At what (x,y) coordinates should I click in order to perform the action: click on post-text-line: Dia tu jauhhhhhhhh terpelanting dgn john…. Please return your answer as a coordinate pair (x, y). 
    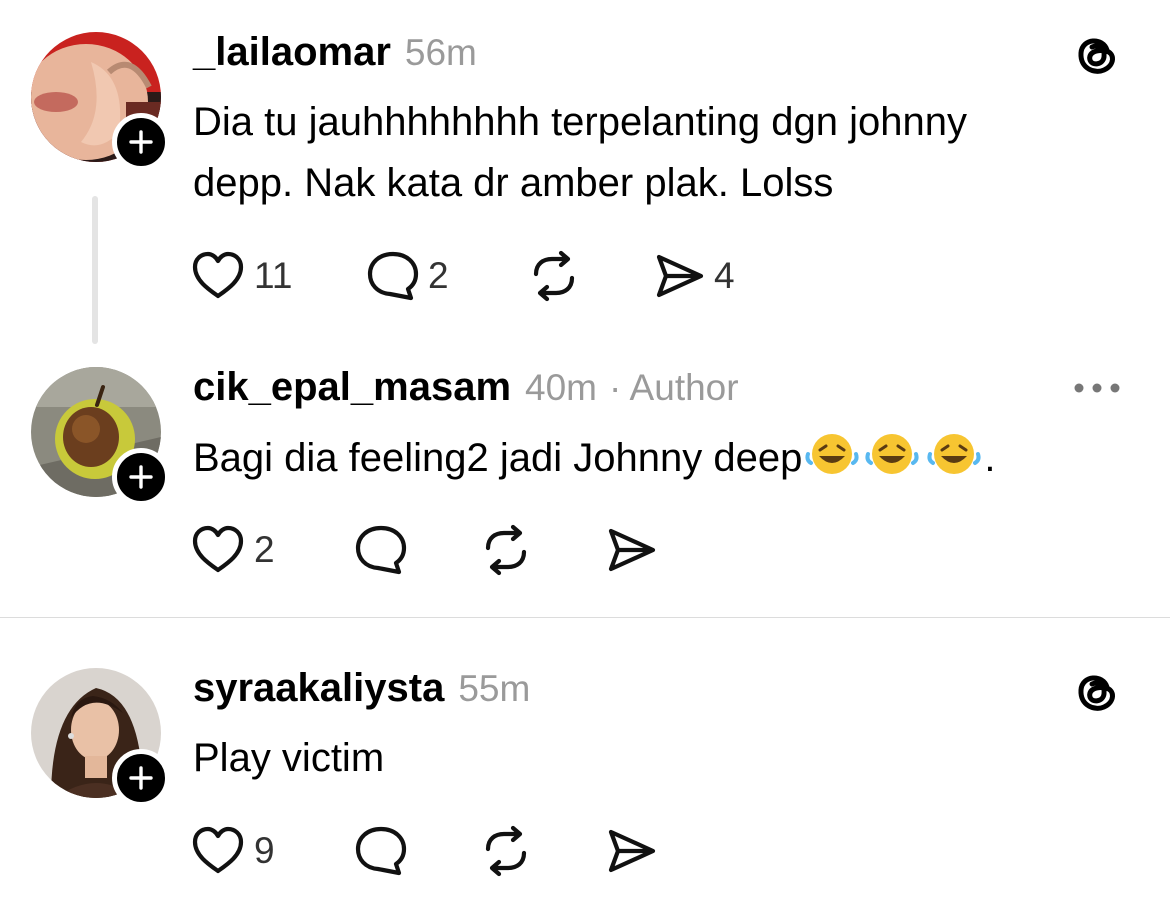
    Looking at the image, I should click on (580, 122).